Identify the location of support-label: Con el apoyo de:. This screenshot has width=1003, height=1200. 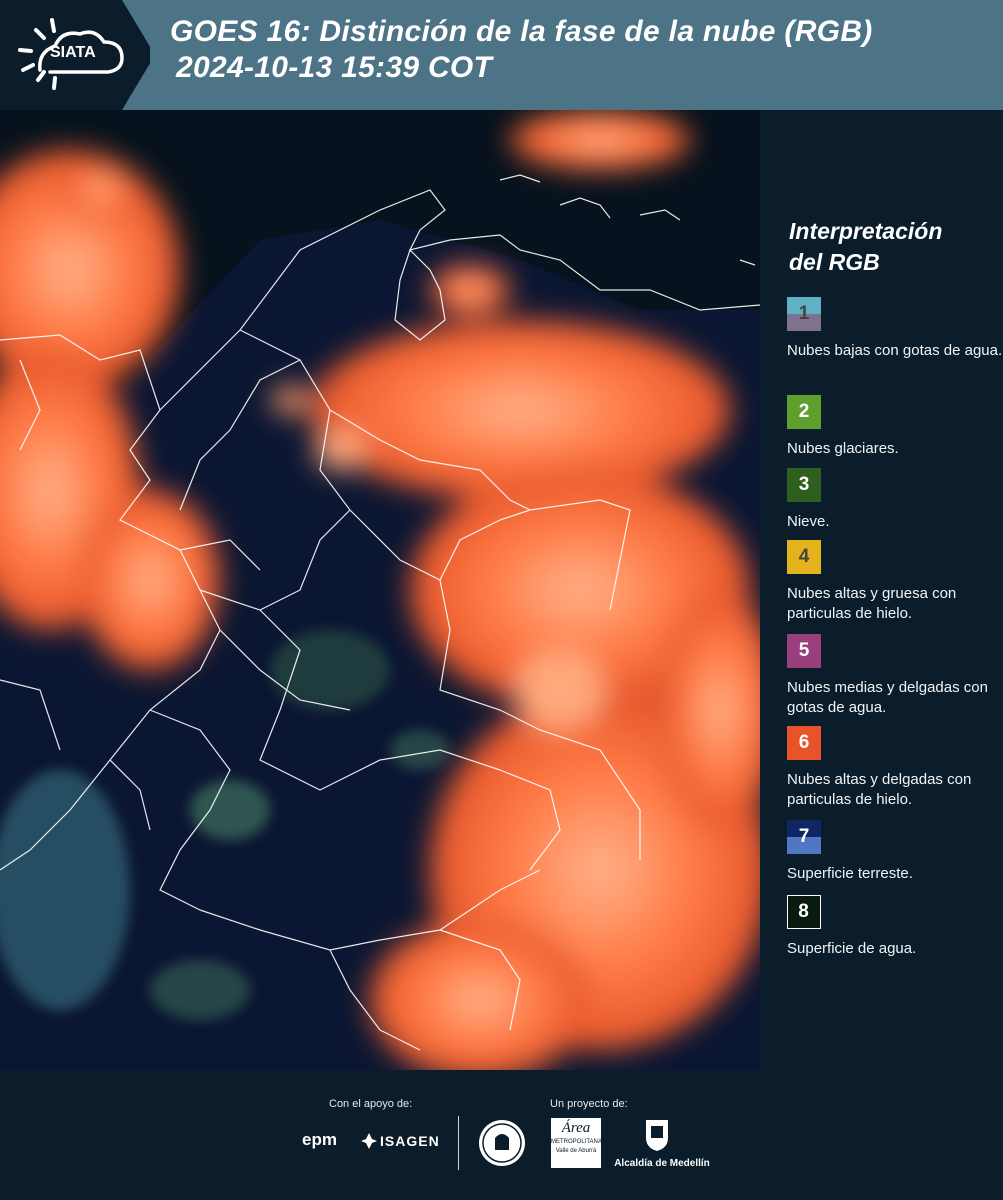
(371, 1104).